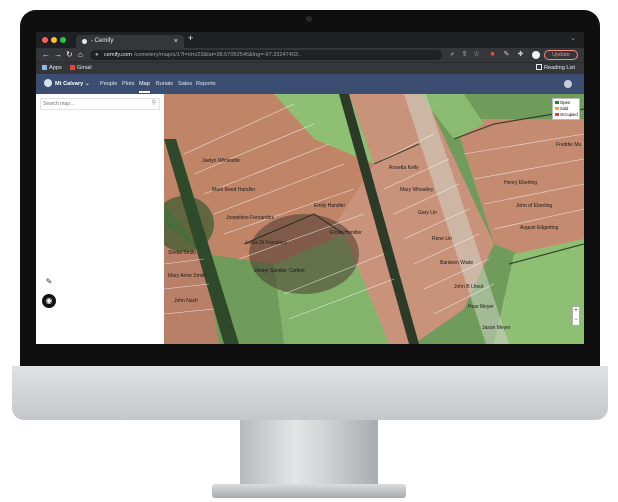  I want to click on layers-icon: ◉, so click(49, 300).